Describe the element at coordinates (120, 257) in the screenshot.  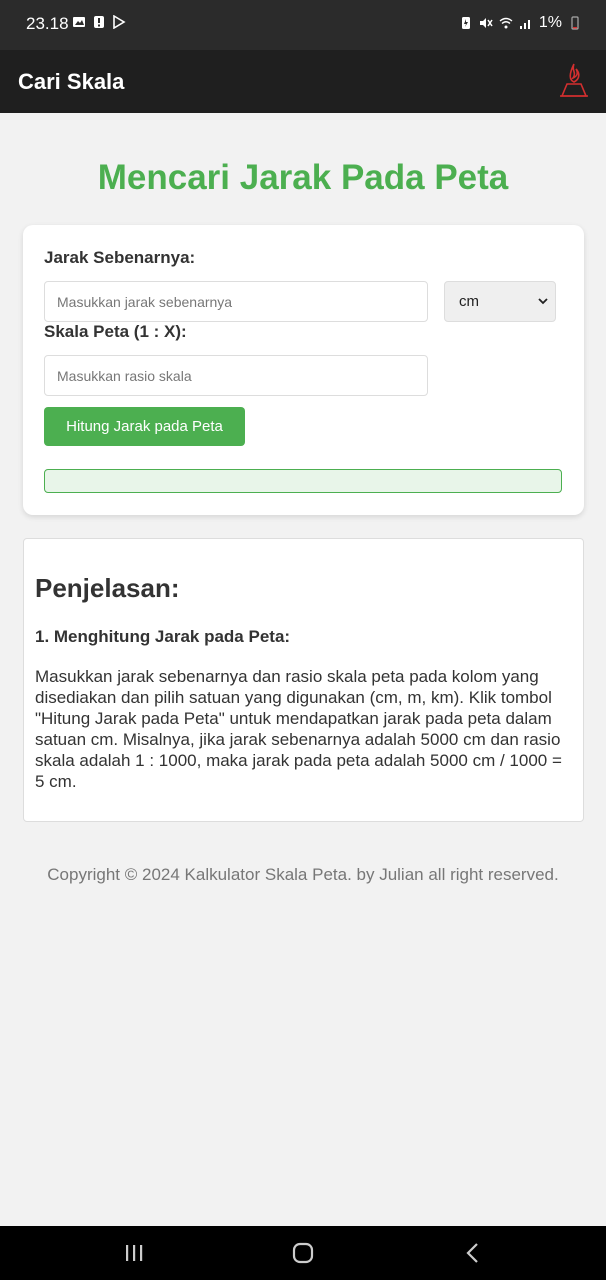
I see `distance-label: Jarak Sebenarnya:` at that location.